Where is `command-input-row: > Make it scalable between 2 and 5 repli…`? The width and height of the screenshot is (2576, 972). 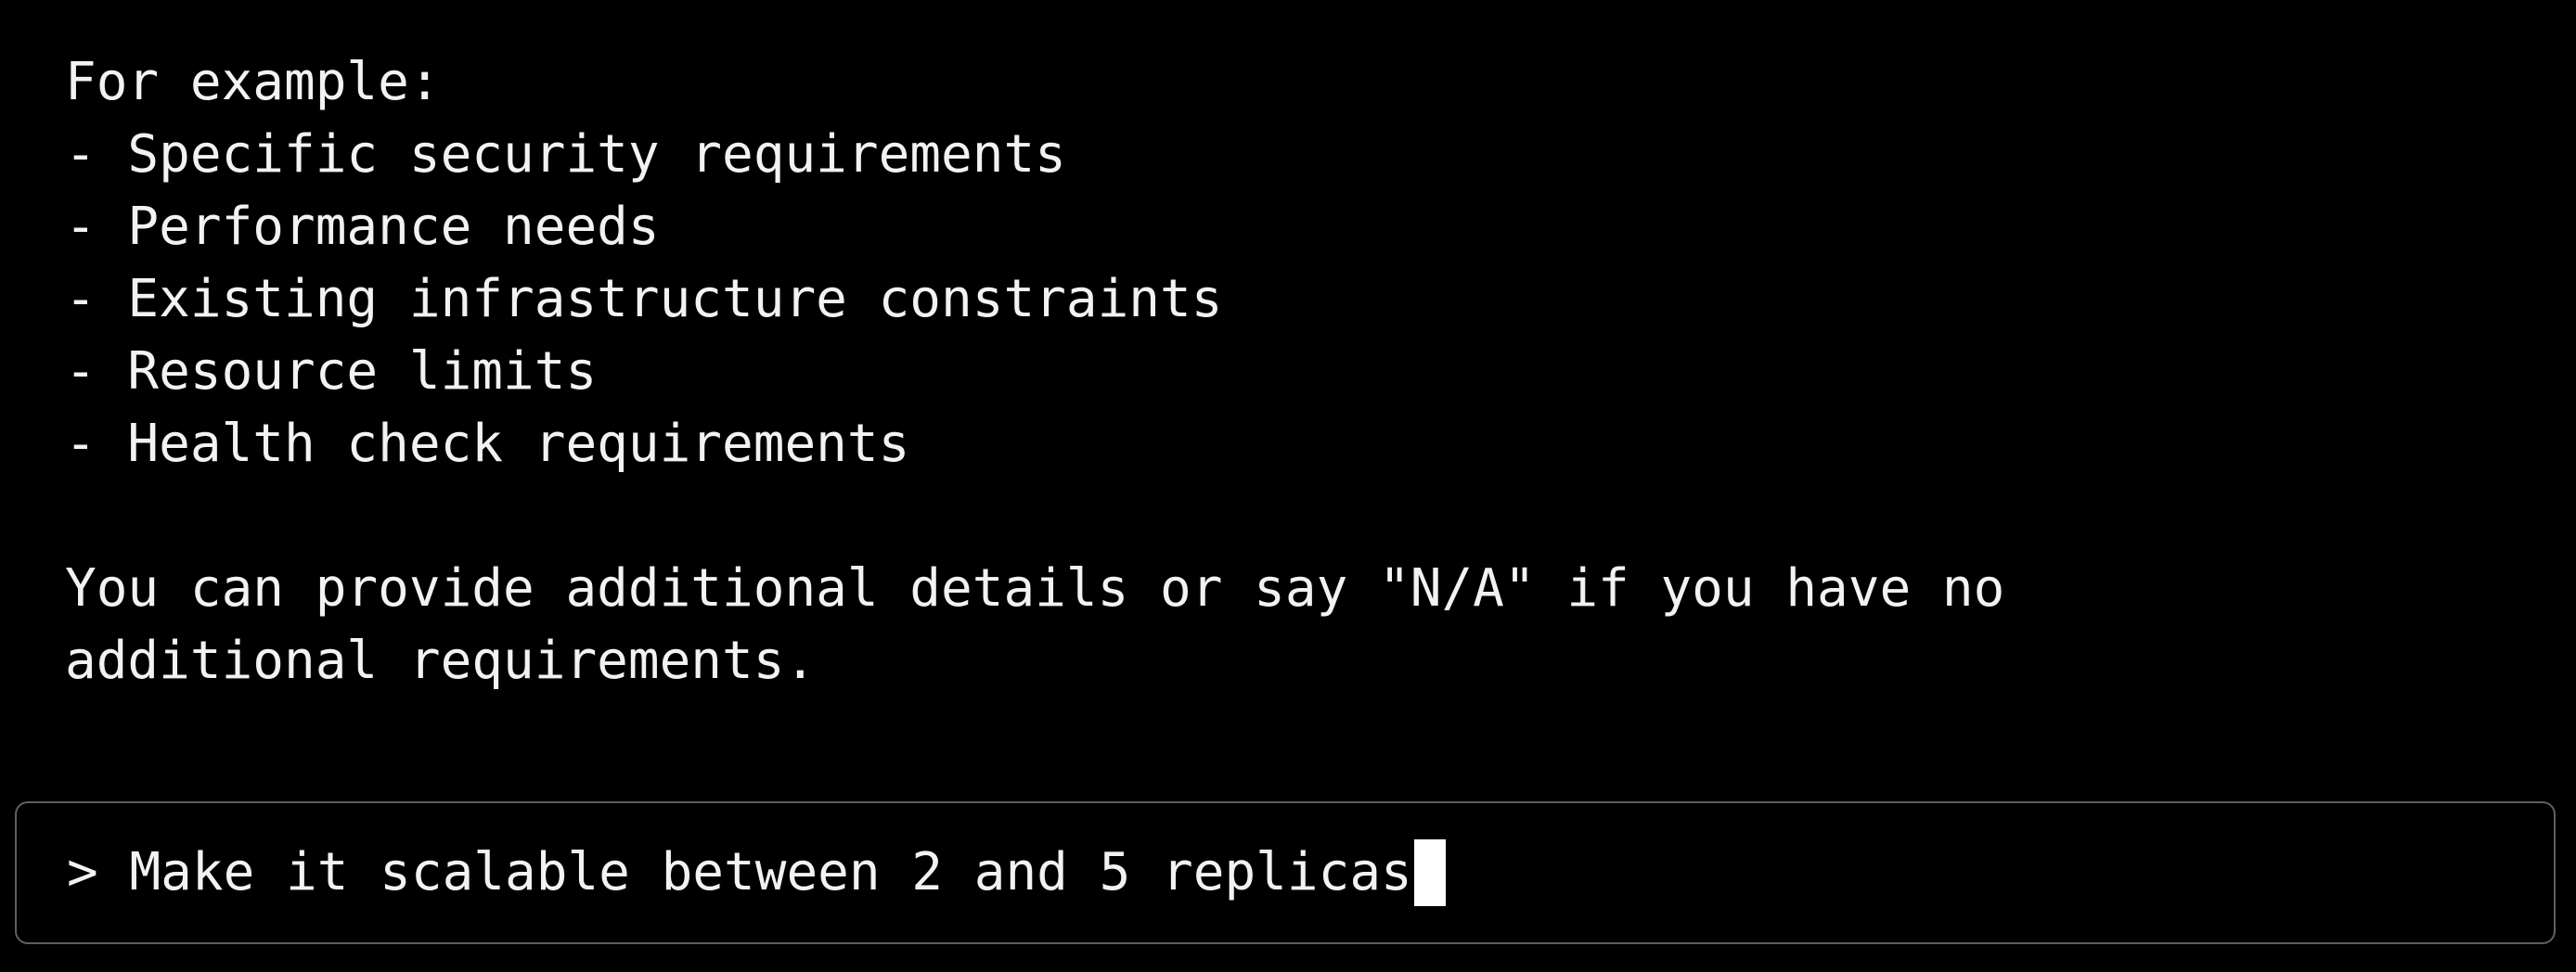
command-input-row: > Make it scalable between 2 and 5 repli… is located at coordinates (757, 873).